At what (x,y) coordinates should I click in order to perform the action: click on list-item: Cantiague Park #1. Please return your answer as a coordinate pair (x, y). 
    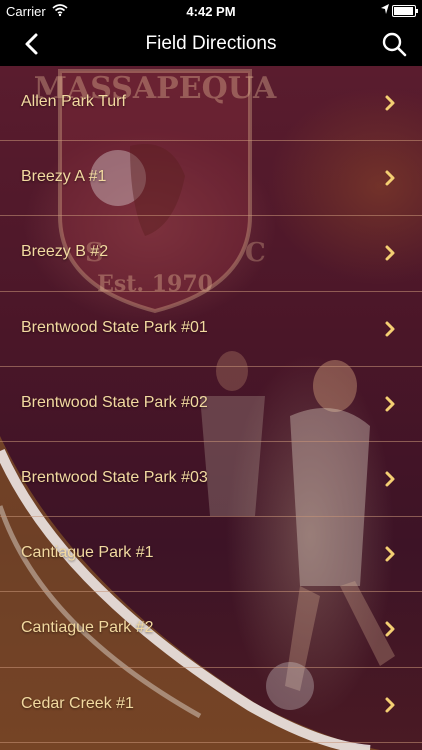
    Looking at the image, I should click on (211, 555).